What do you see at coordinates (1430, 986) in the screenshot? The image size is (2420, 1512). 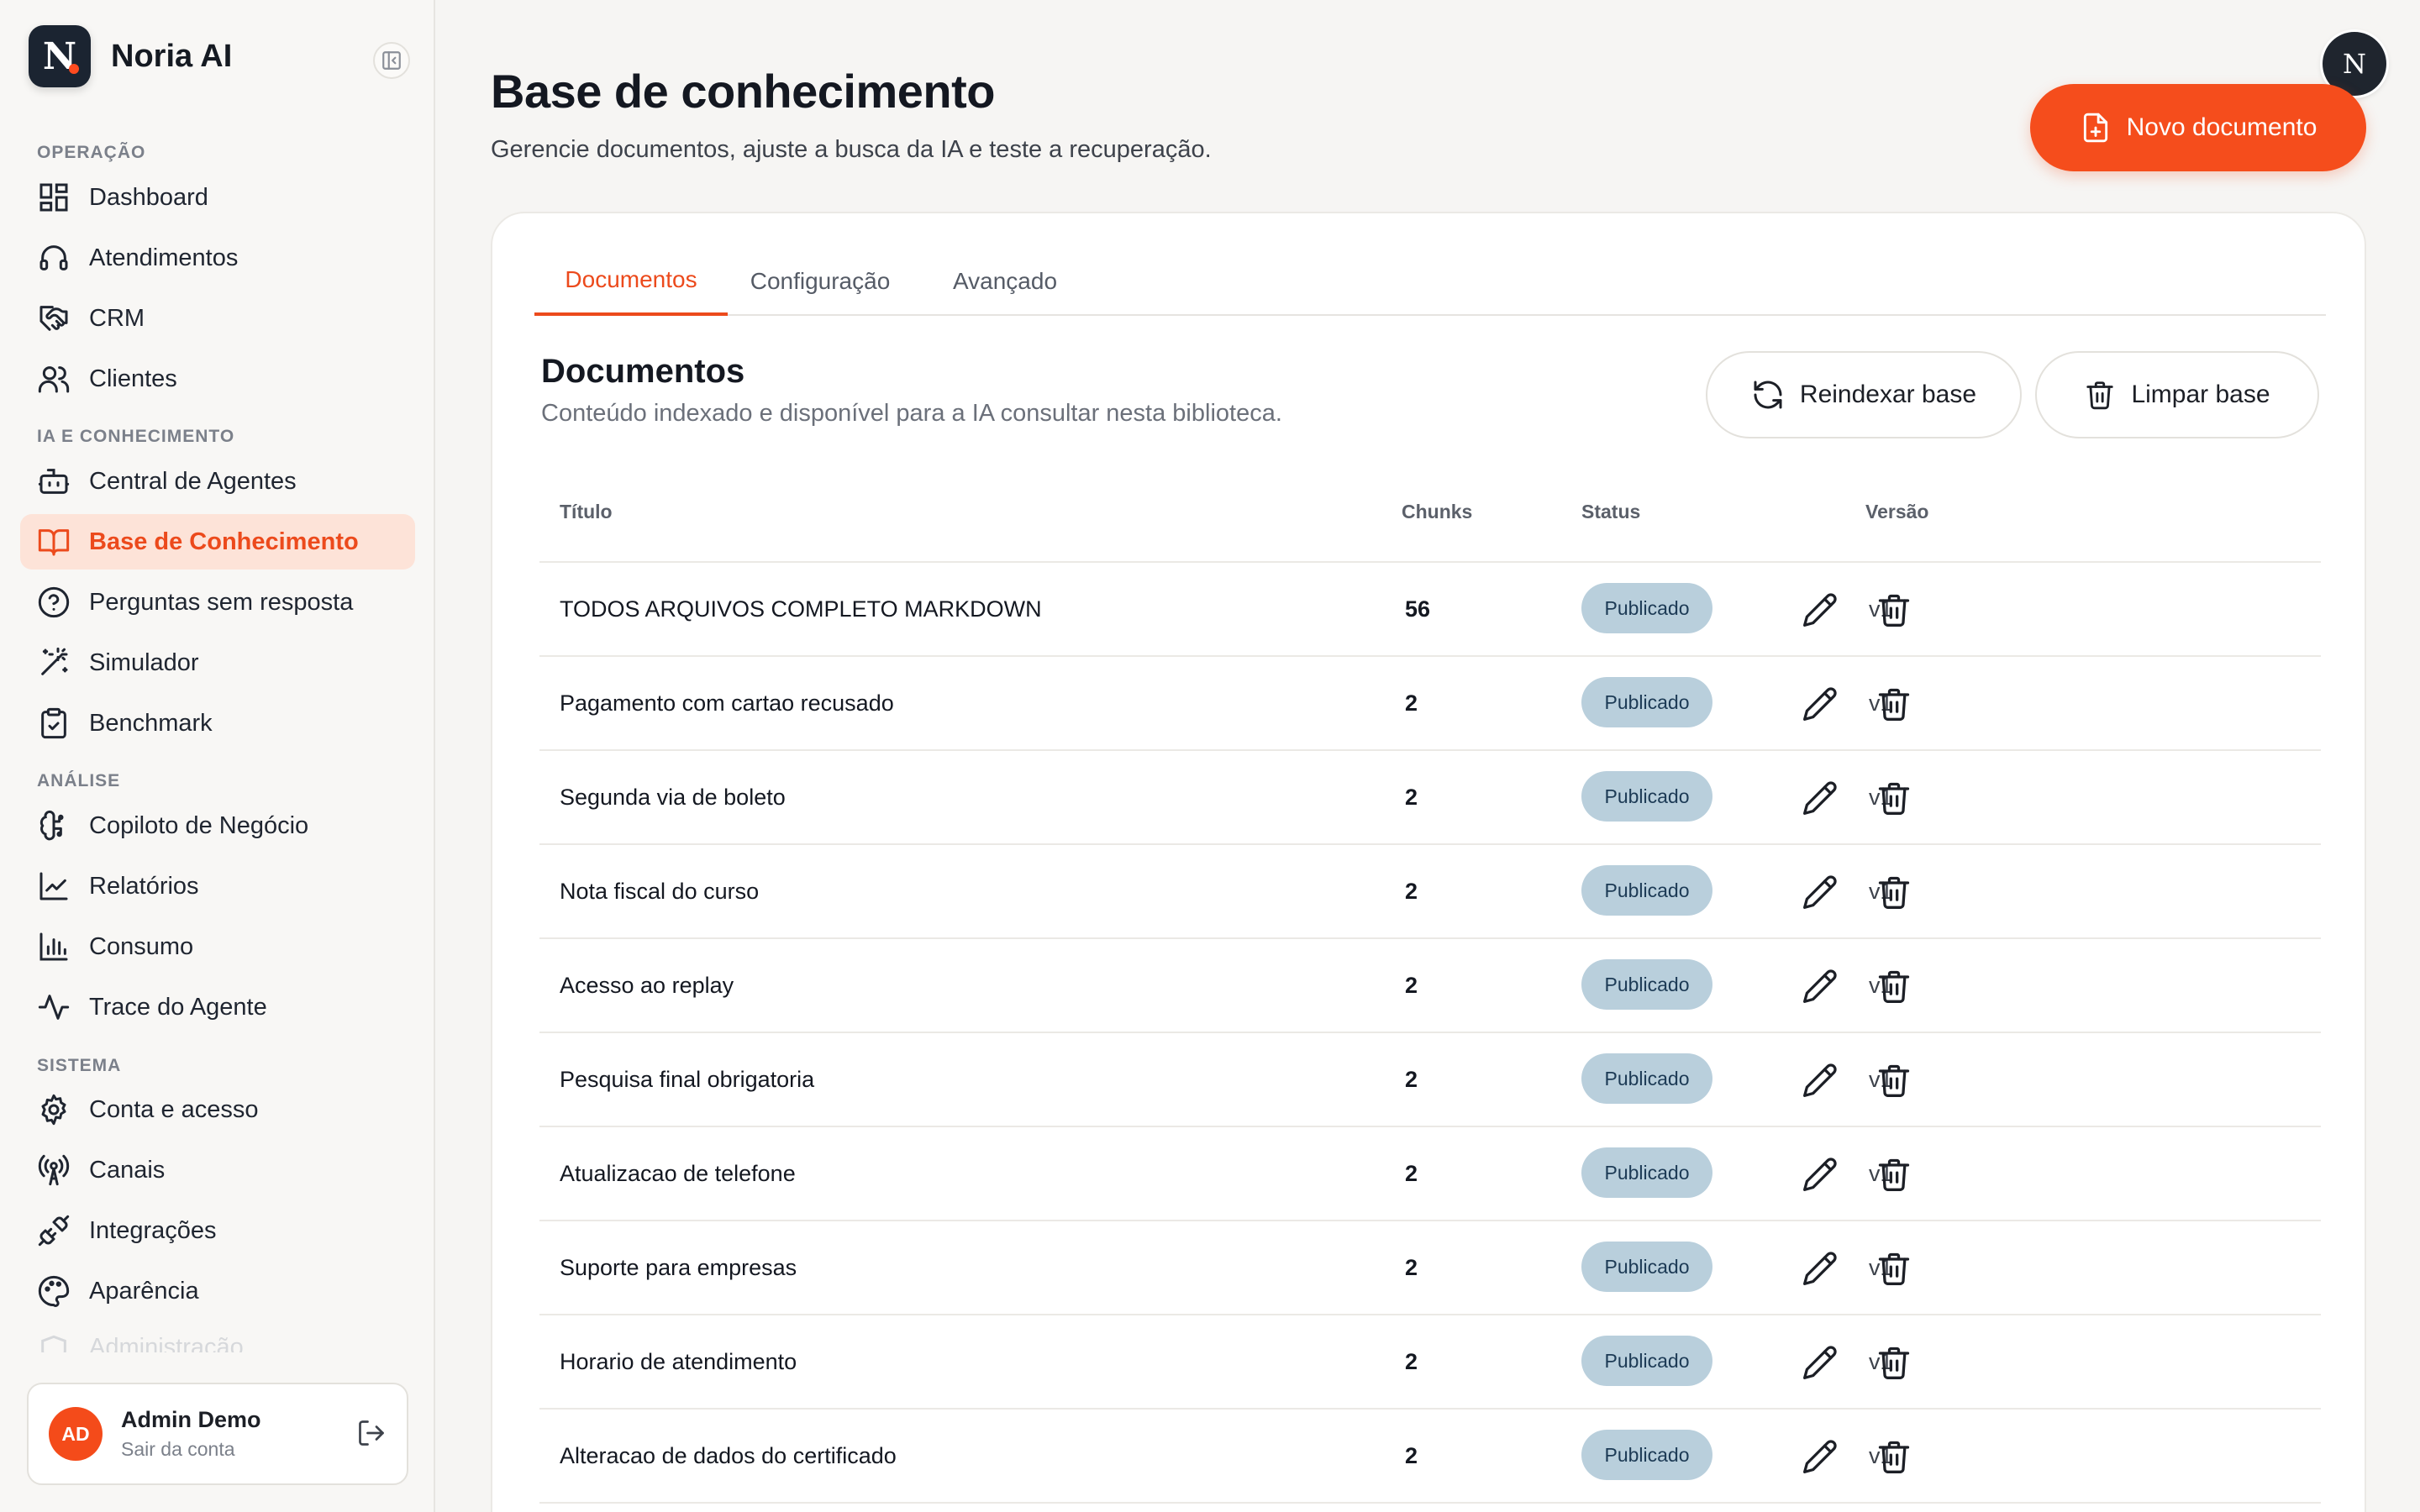 I see `table-row: Acesso ao replay 2 Publicado v1` at bounding box center [1430, 986].